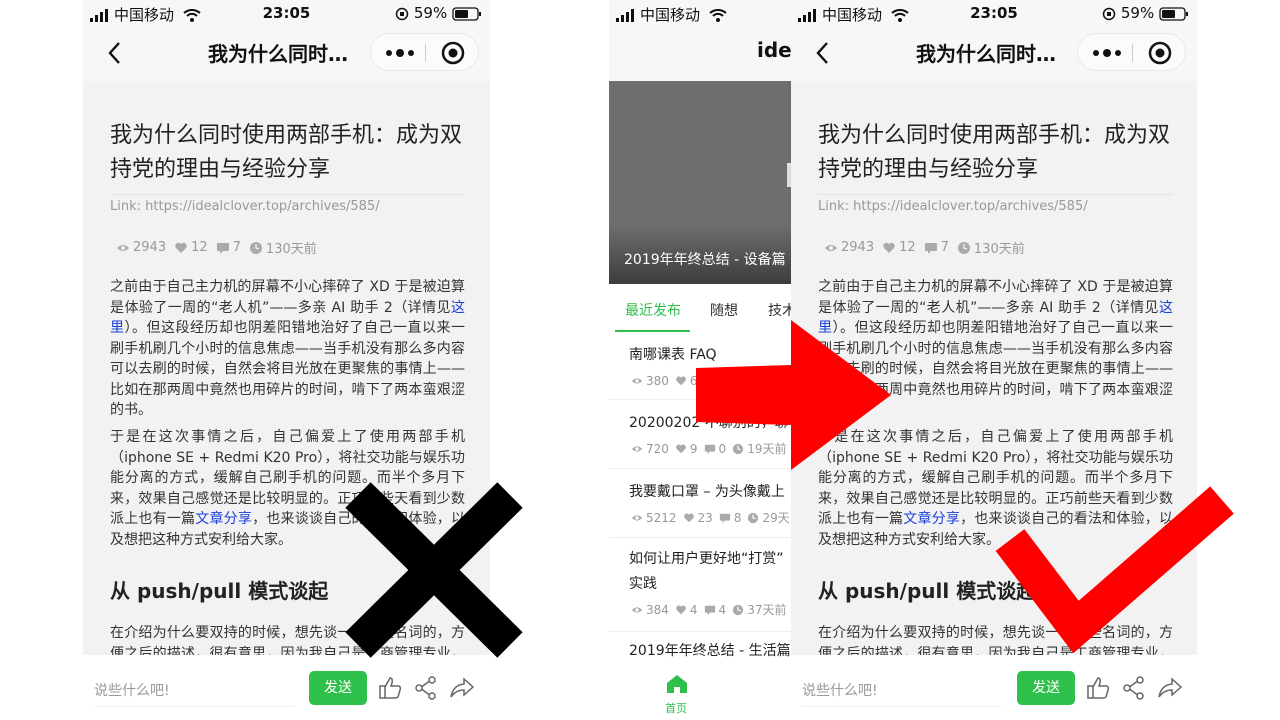 The image size is (1280, 720). Describe the element at coordinates (700, 585) in the screenshot. I see `list-item: 如何让用户更好地“打赏” 实践 384 4 4 37天前` at that location.